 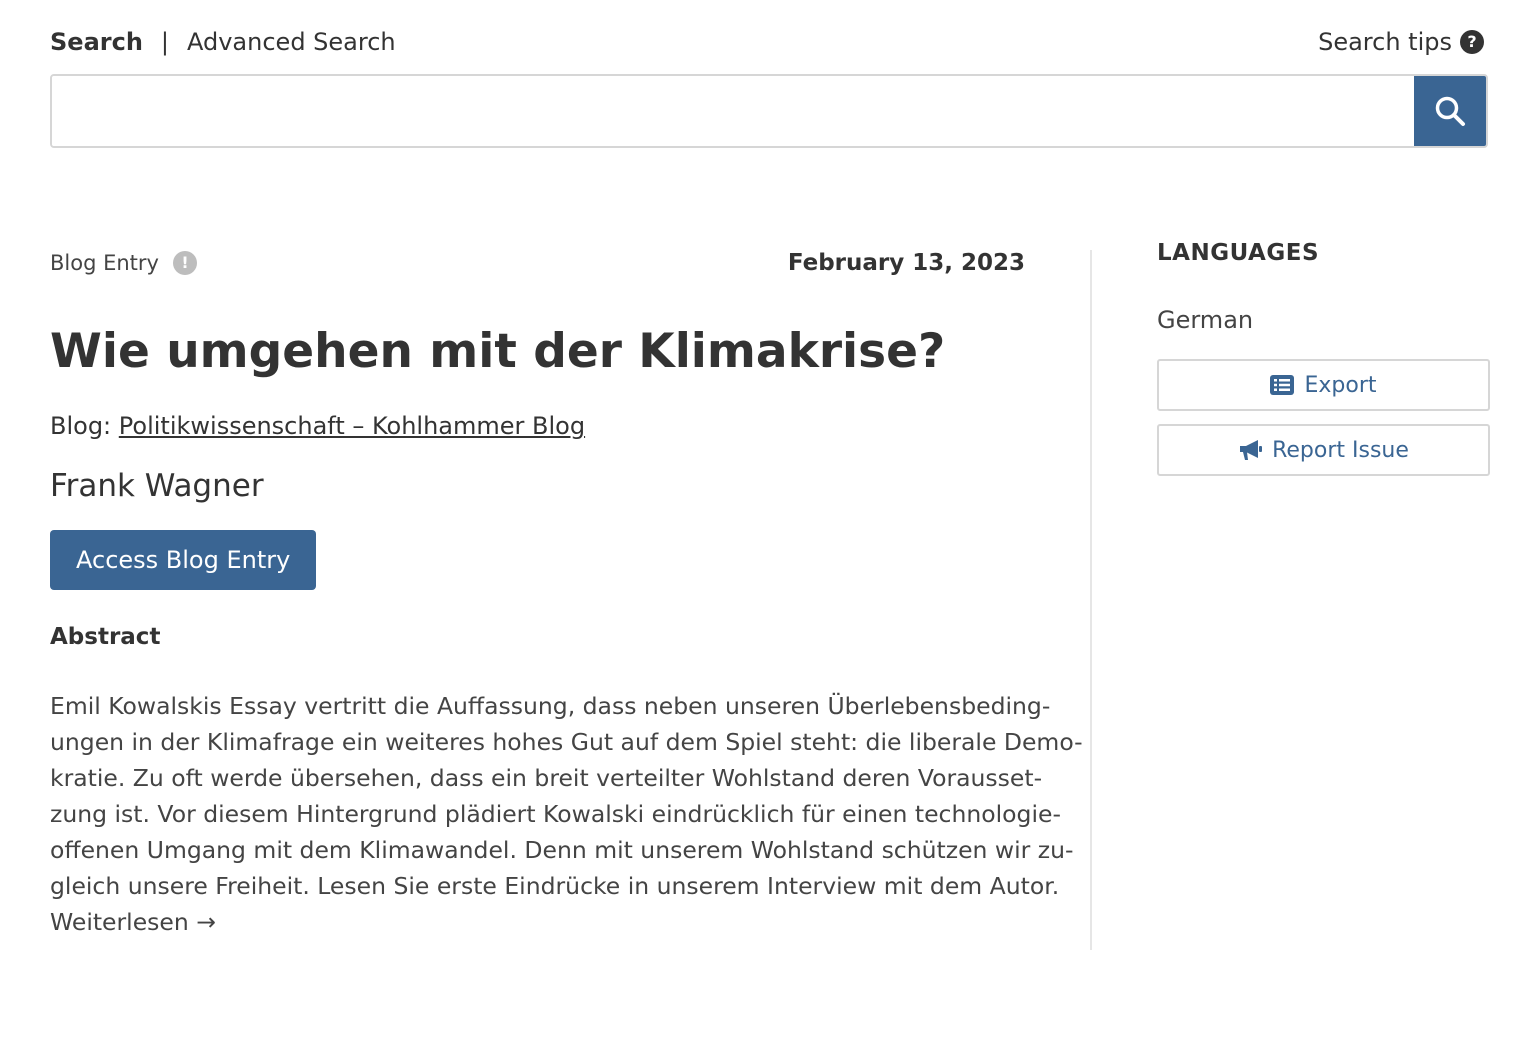 What do you see at coordinates (1251, 450) in the screenshot?
I see `megaphone-icon` at bounding box center [1251, 450].